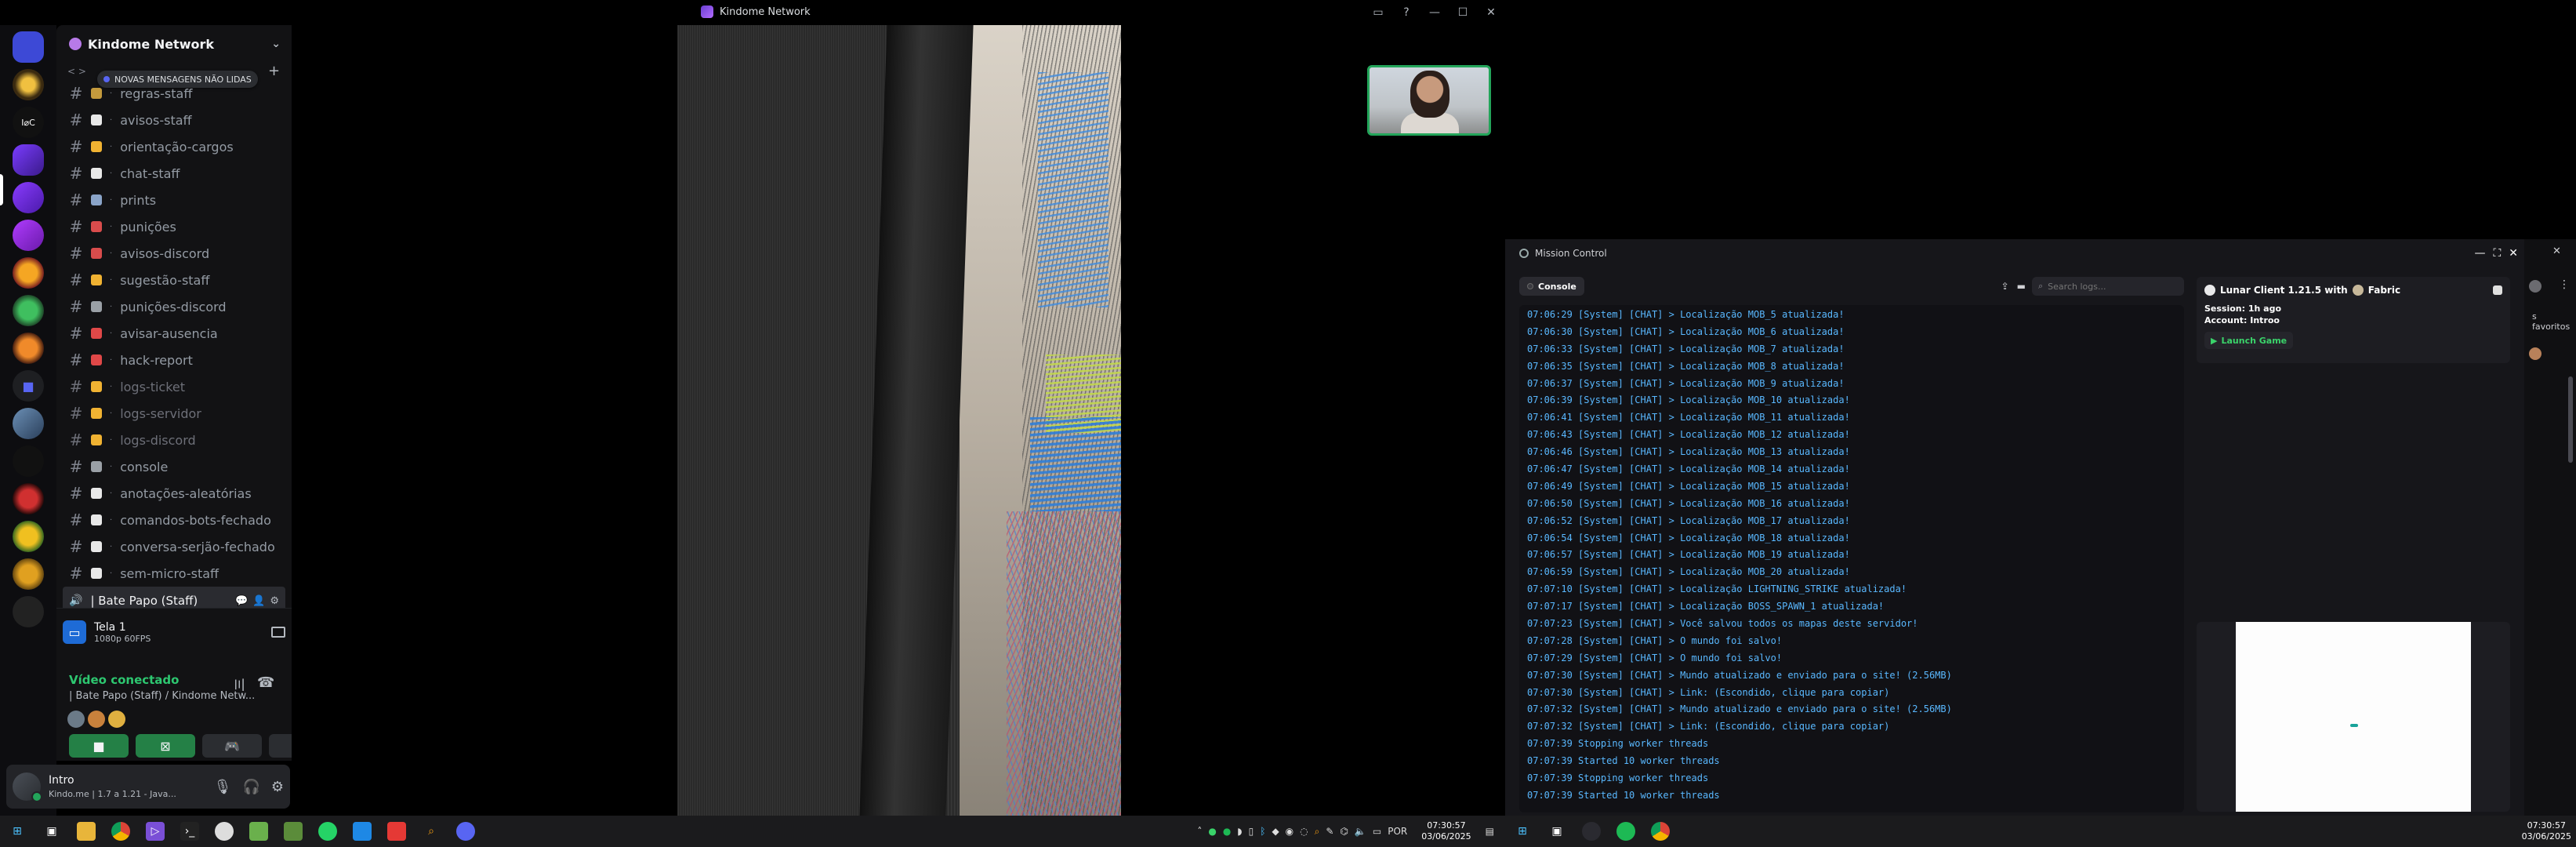  I want to click on tray-app-icon: ▯, so click(1251, 831).